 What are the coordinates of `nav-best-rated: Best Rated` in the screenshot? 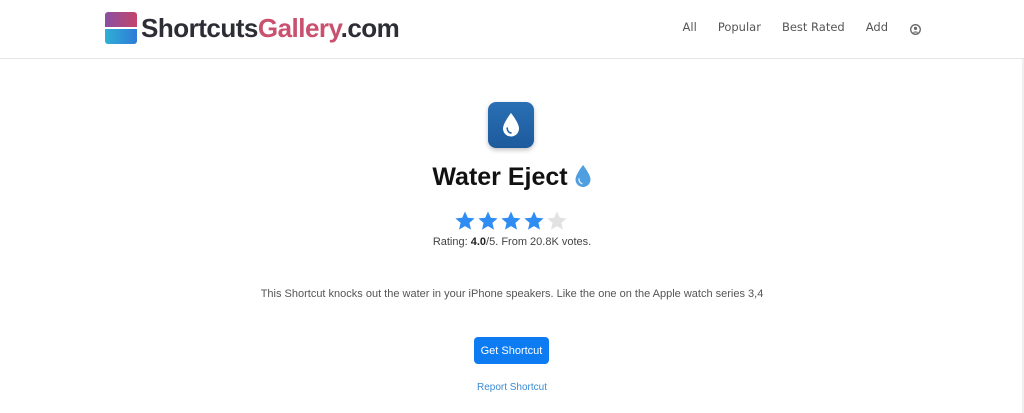 It's located at (813, 27).